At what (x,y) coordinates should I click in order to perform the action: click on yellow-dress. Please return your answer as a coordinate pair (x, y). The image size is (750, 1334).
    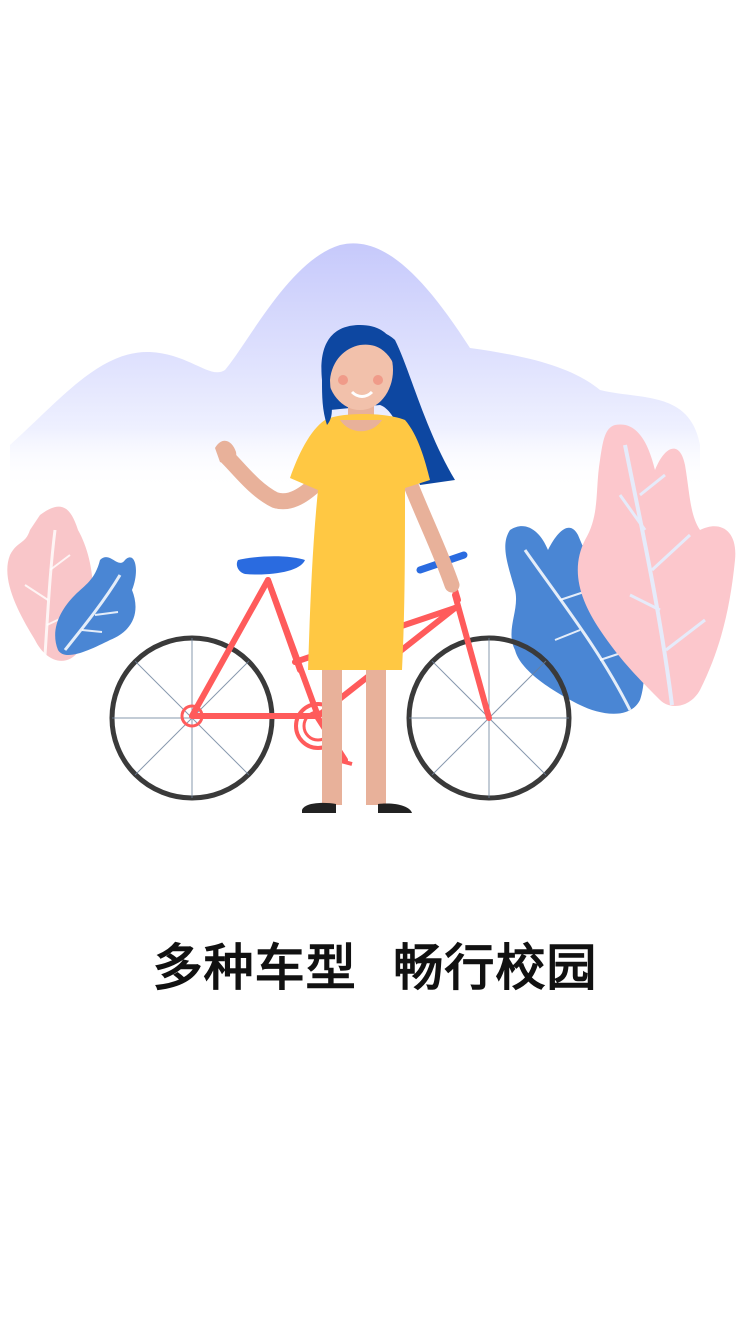
    Looking at the image, I should click on (360, 542).